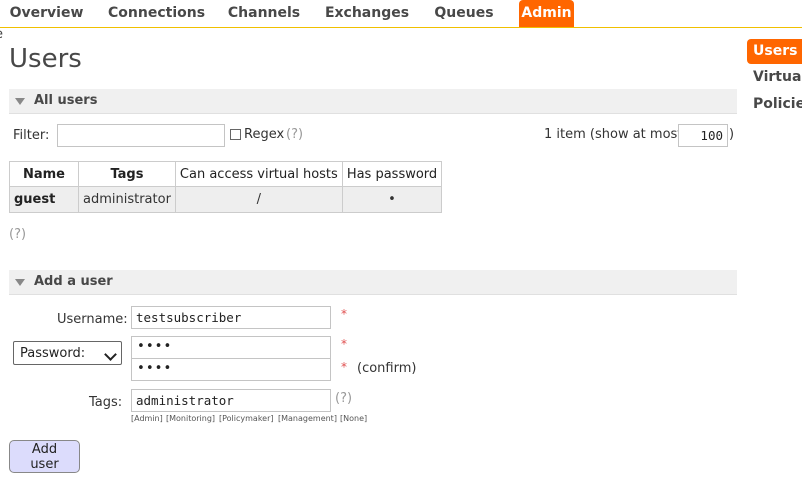  I want to click on page-size-input, so click(703, 135).